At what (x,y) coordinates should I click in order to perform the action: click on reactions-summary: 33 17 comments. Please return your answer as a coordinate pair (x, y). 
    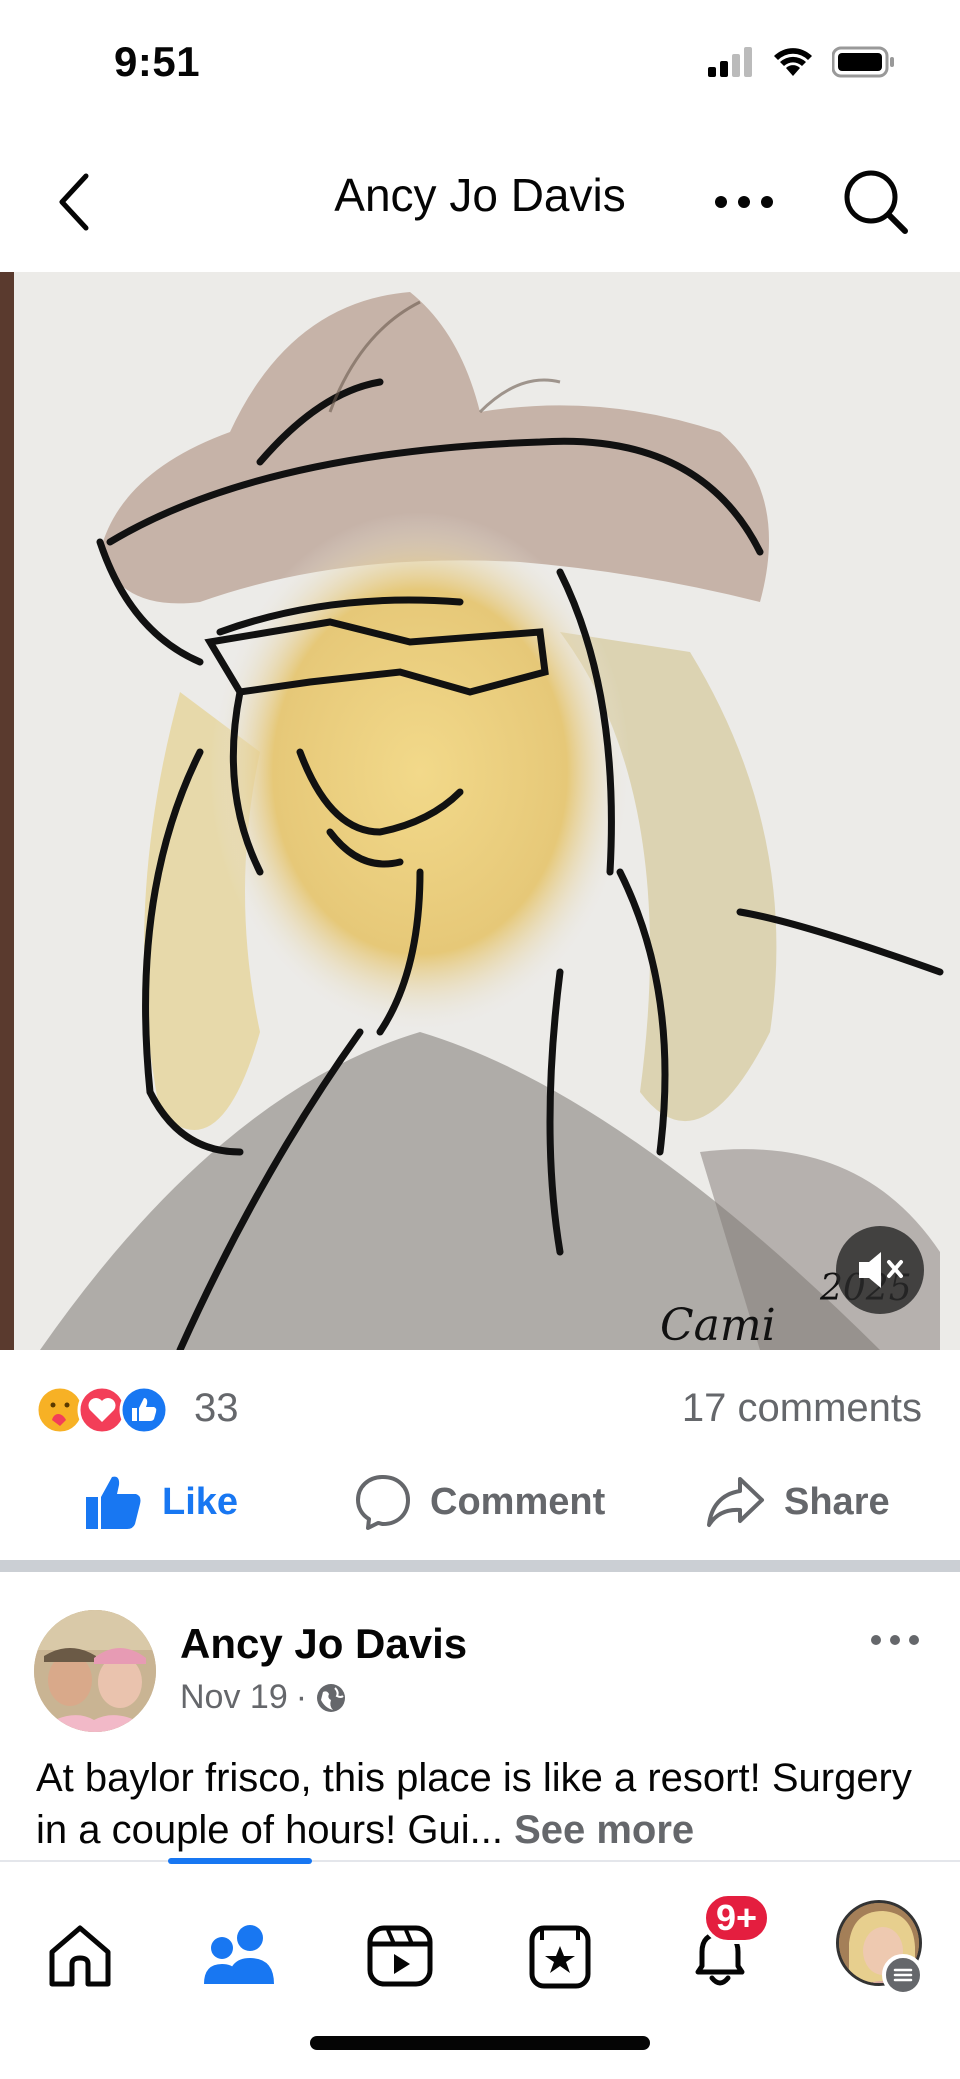
    Looking at the image, I should click on (480, 1410).